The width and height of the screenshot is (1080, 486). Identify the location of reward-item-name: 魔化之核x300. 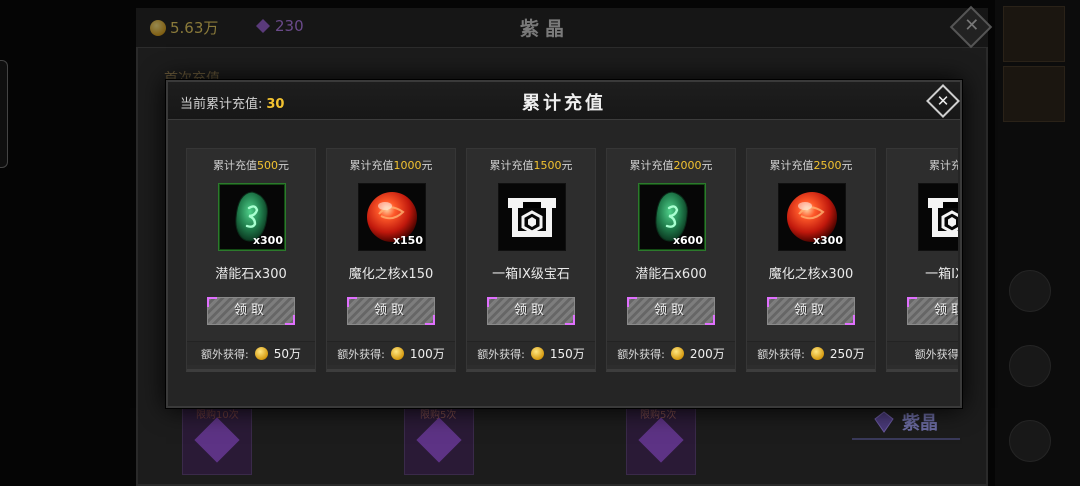
(811, 274).